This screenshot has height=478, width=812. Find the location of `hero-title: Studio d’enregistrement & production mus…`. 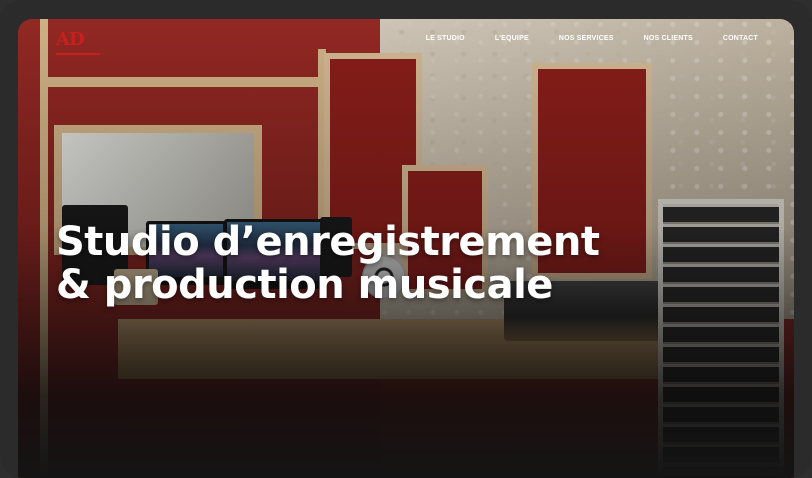

hero-title: Studio d’enregistrement & production mus… is located at coordinates (376, 264).